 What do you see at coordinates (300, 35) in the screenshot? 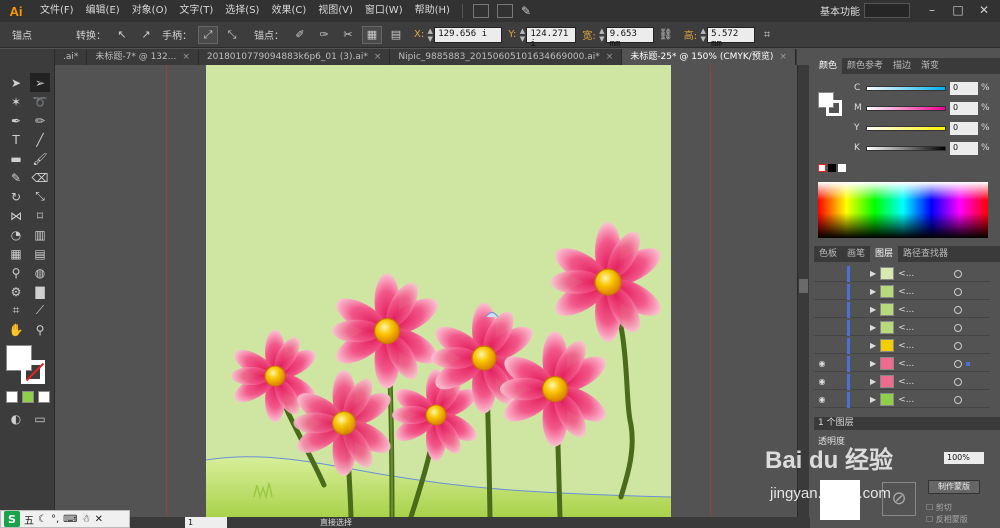
I see `remove-anchor-icon: ✐` at bounding box center [300, 35].